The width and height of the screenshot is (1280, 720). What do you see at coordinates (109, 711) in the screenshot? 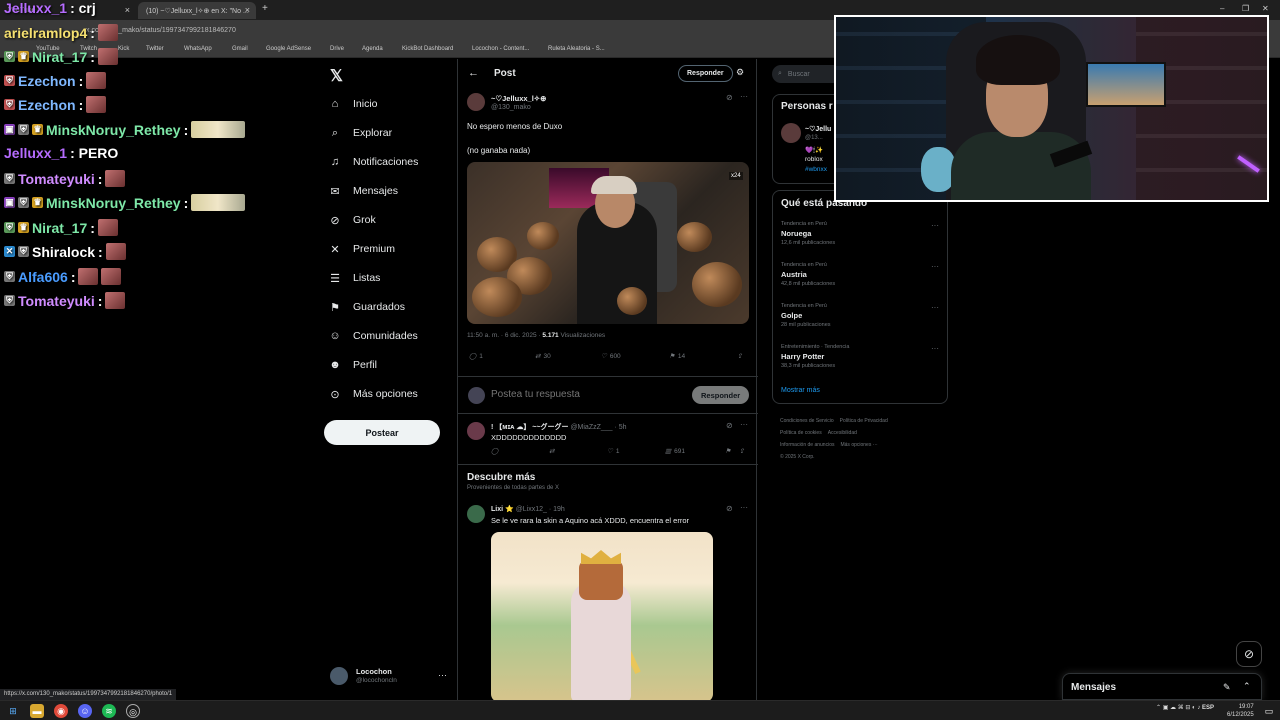
I see `spotify-icon: ≋` at bounding box center [109, 711].